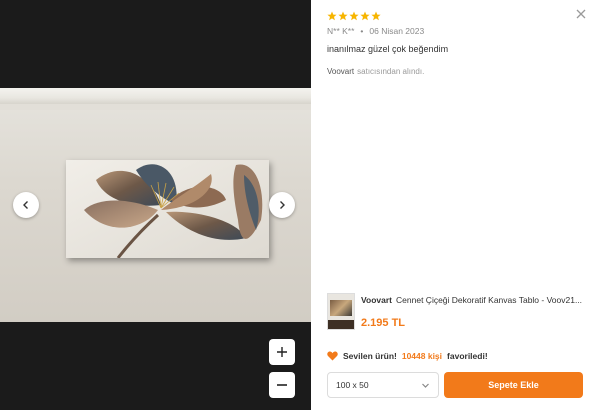 The width and height of the screenshot is (600, 410). What do you see at coordinates (513, 385) in the screenshot?
I see `add-to-cart-button: Sepete Ekle` at bounding box center [513, 385].